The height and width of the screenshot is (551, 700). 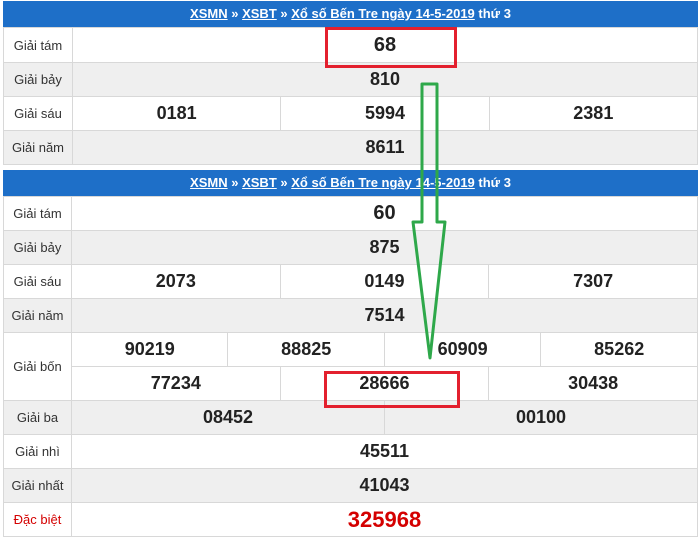 I want to click on prize-8-number: 68, so click(x=385, y=45).